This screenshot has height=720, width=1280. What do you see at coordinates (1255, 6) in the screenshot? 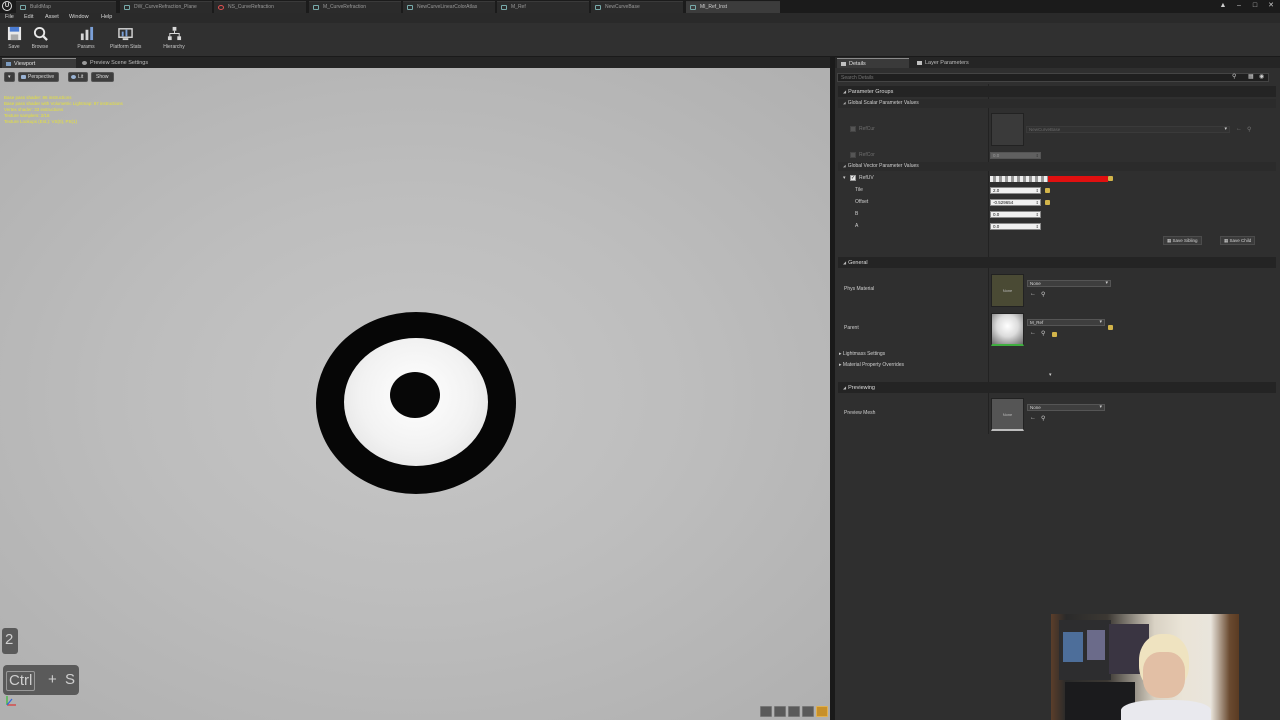
I see `maximize-icon: □` at bounding box center [1255, 6].